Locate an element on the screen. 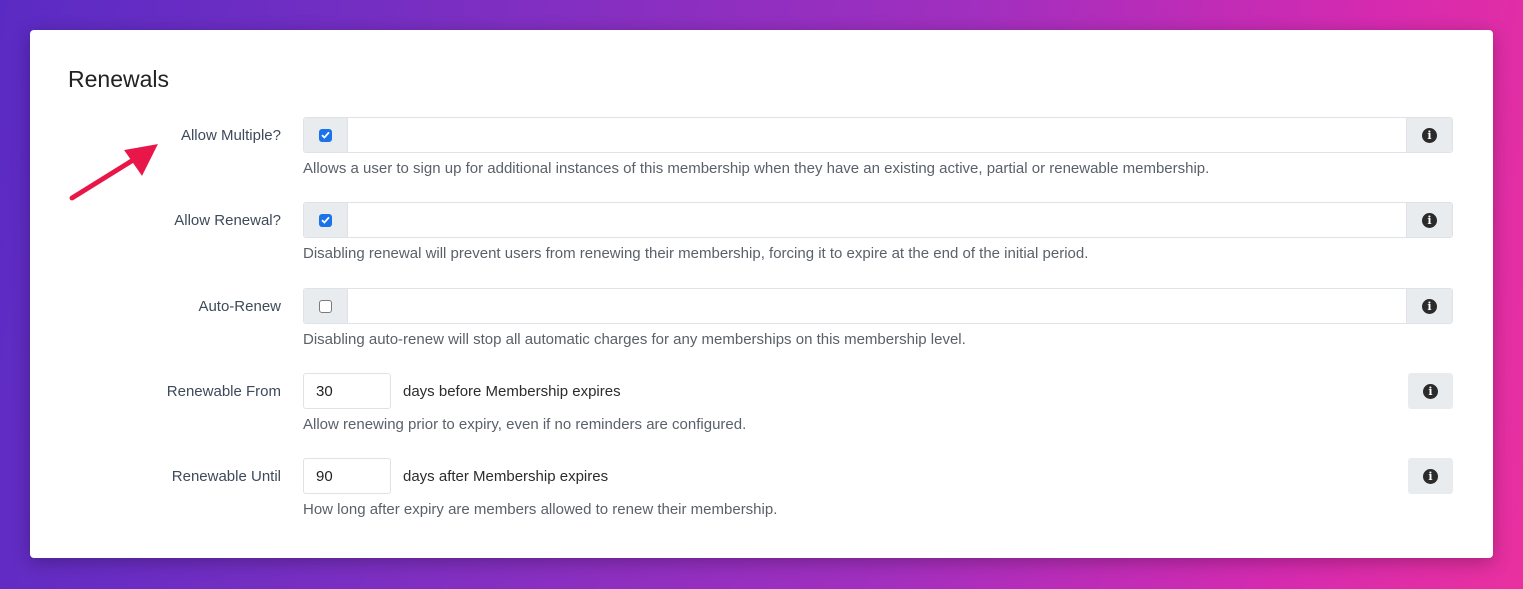 This screenshot has width=1523, height=589. auto-renew-field is located at coordinates (877, 306).